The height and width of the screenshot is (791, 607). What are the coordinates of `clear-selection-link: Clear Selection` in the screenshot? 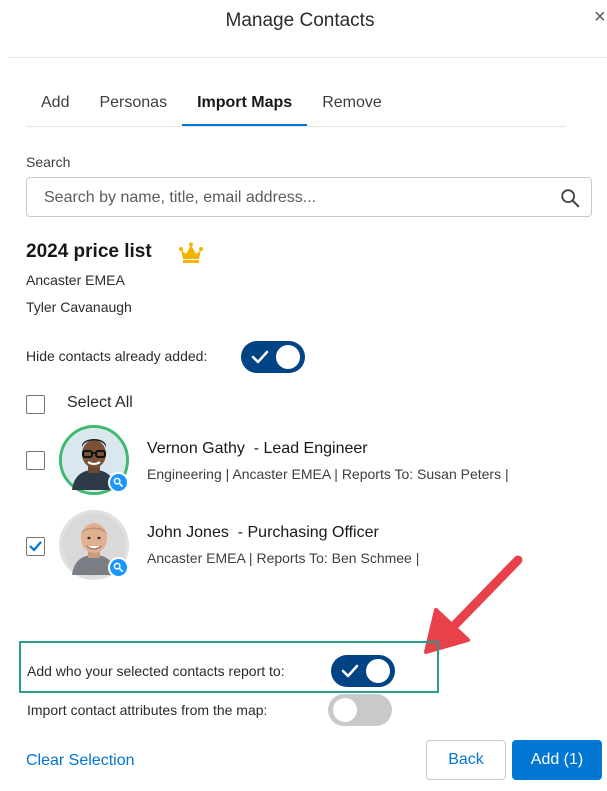 It's located at (80, 761).